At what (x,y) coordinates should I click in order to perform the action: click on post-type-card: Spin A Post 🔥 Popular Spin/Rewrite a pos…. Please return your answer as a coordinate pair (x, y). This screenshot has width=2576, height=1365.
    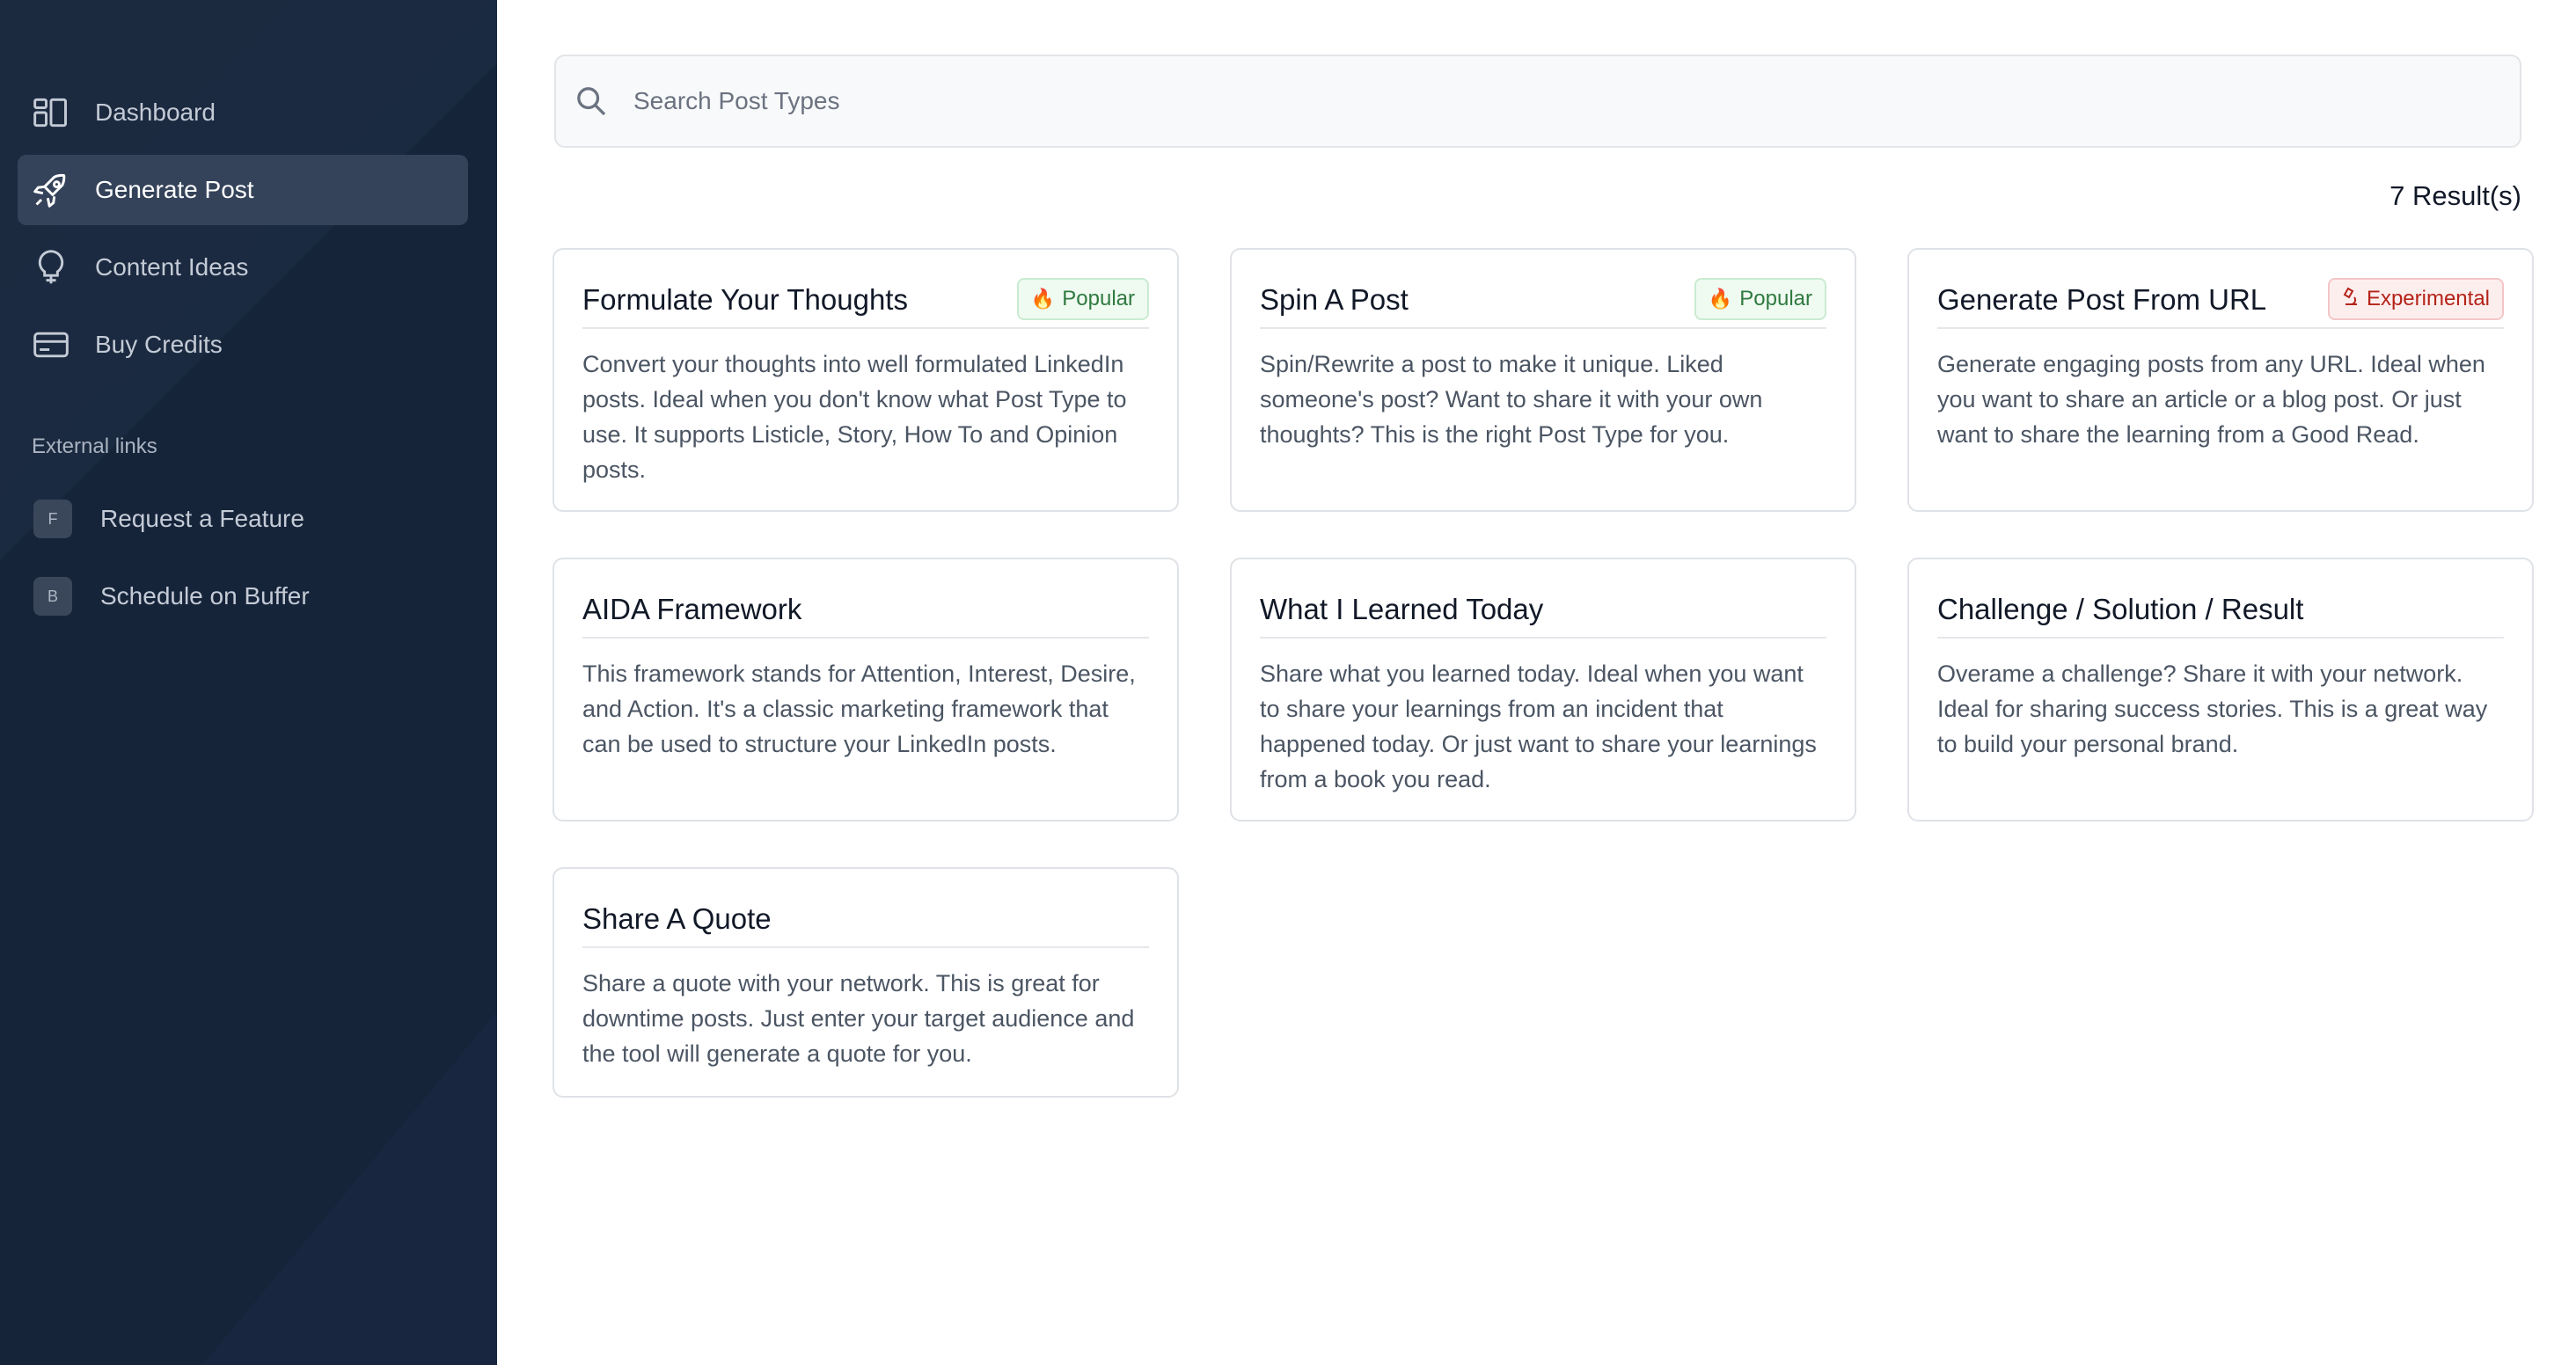
    Looking at the image, I should click on (1543, 380).